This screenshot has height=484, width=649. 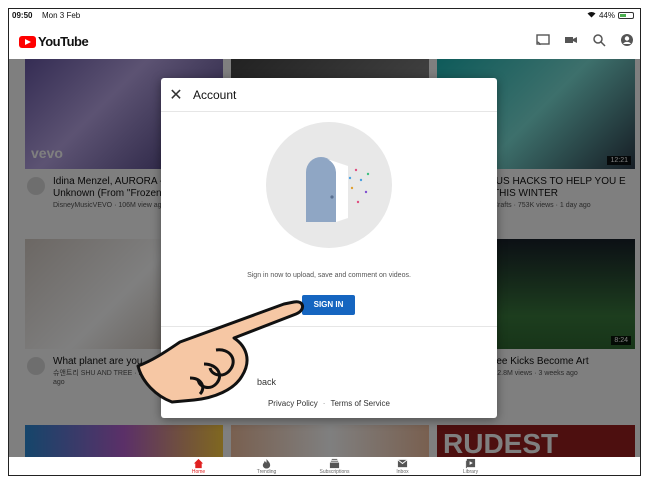 What do you see at coordinates (626, 15) in the screenshot?
I see `battery-icon` at bounding box center [626, 15].